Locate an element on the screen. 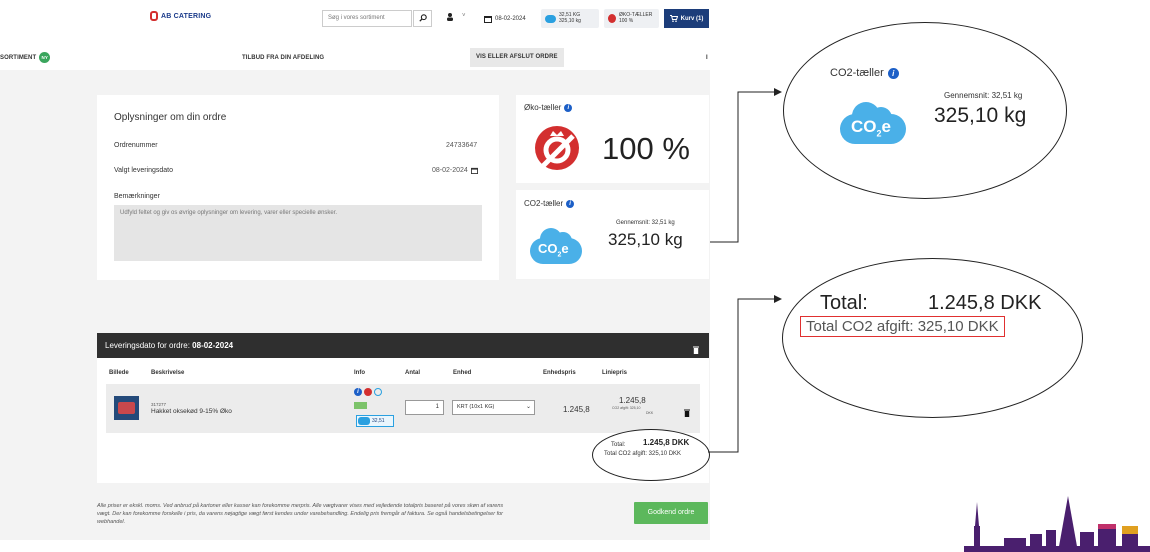 The image size is (1150, 552). co2-zoom-header: CO2-tæller i is located at coordinates (864, 73).